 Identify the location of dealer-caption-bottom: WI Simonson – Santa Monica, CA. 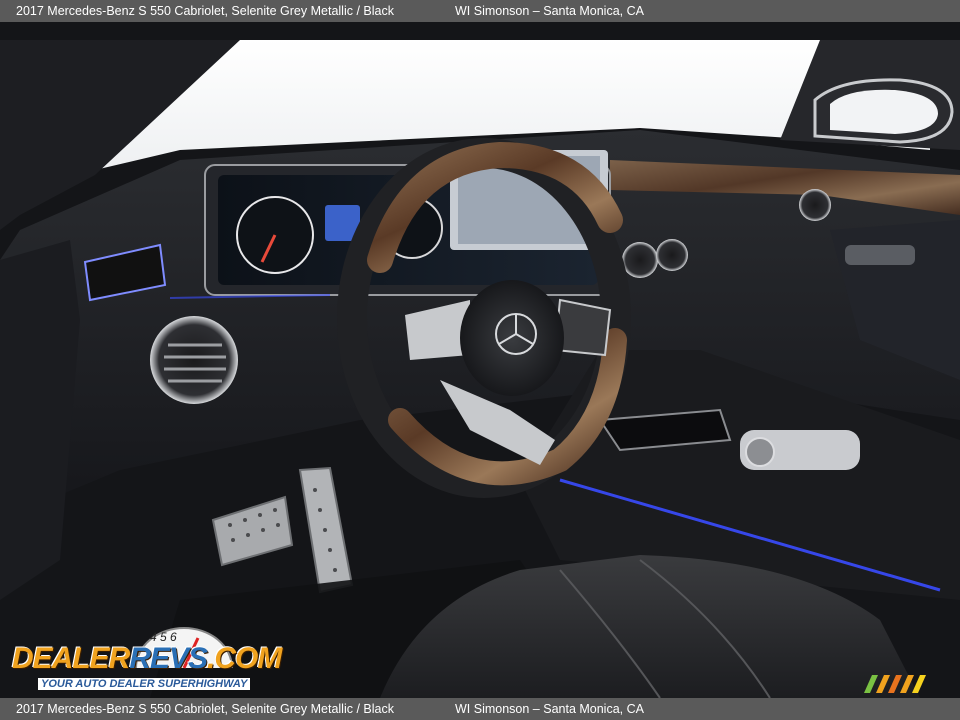
(549, 709).